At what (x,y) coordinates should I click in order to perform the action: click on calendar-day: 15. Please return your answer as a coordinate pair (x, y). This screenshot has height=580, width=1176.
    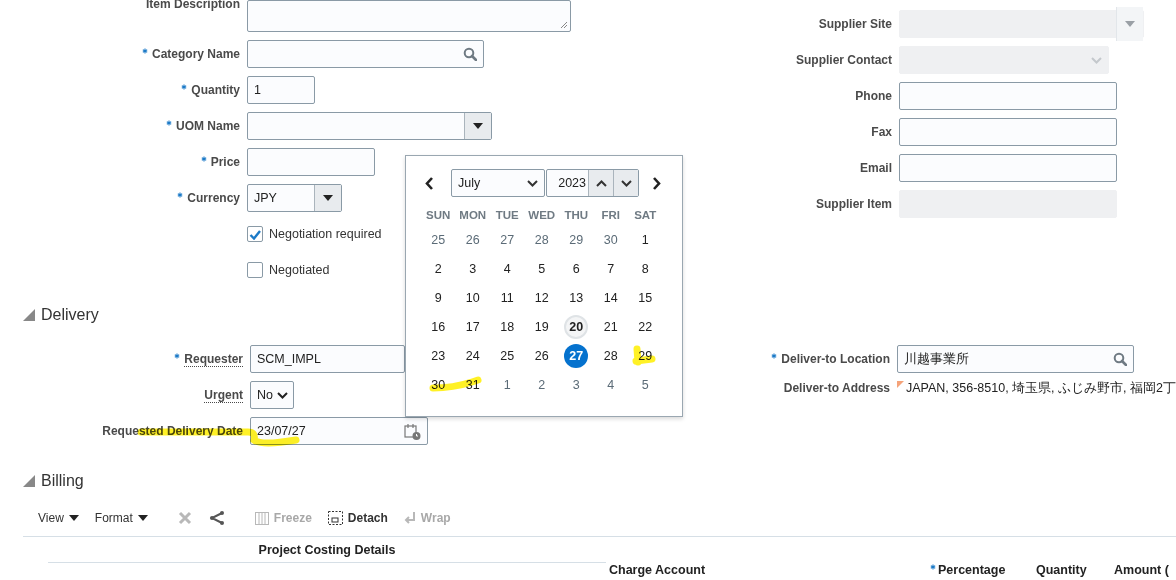
    Looking at the image, I should click on (645, 297).